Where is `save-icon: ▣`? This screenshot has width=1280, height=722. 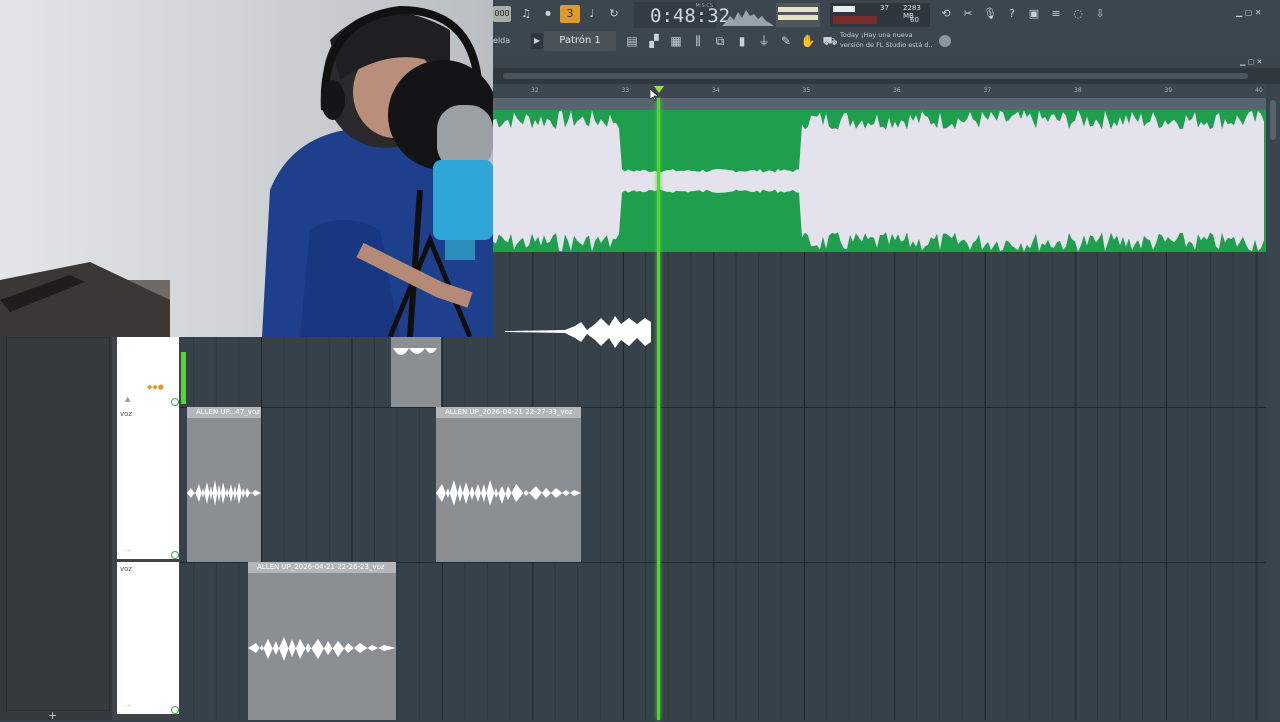
save-icon: ▣ is located at coordinates (1034, 14).